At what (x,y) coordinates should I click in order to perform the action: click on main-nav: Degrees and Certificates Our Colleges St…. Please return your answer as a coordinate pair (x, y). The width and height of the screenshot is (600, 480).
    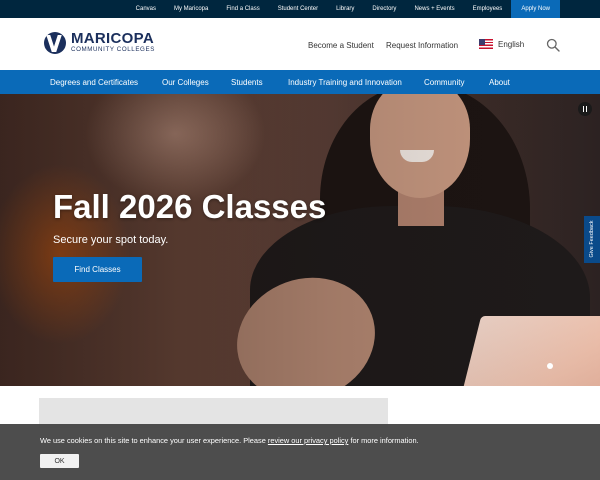
    Looking at the image, I should click on (300, 82).